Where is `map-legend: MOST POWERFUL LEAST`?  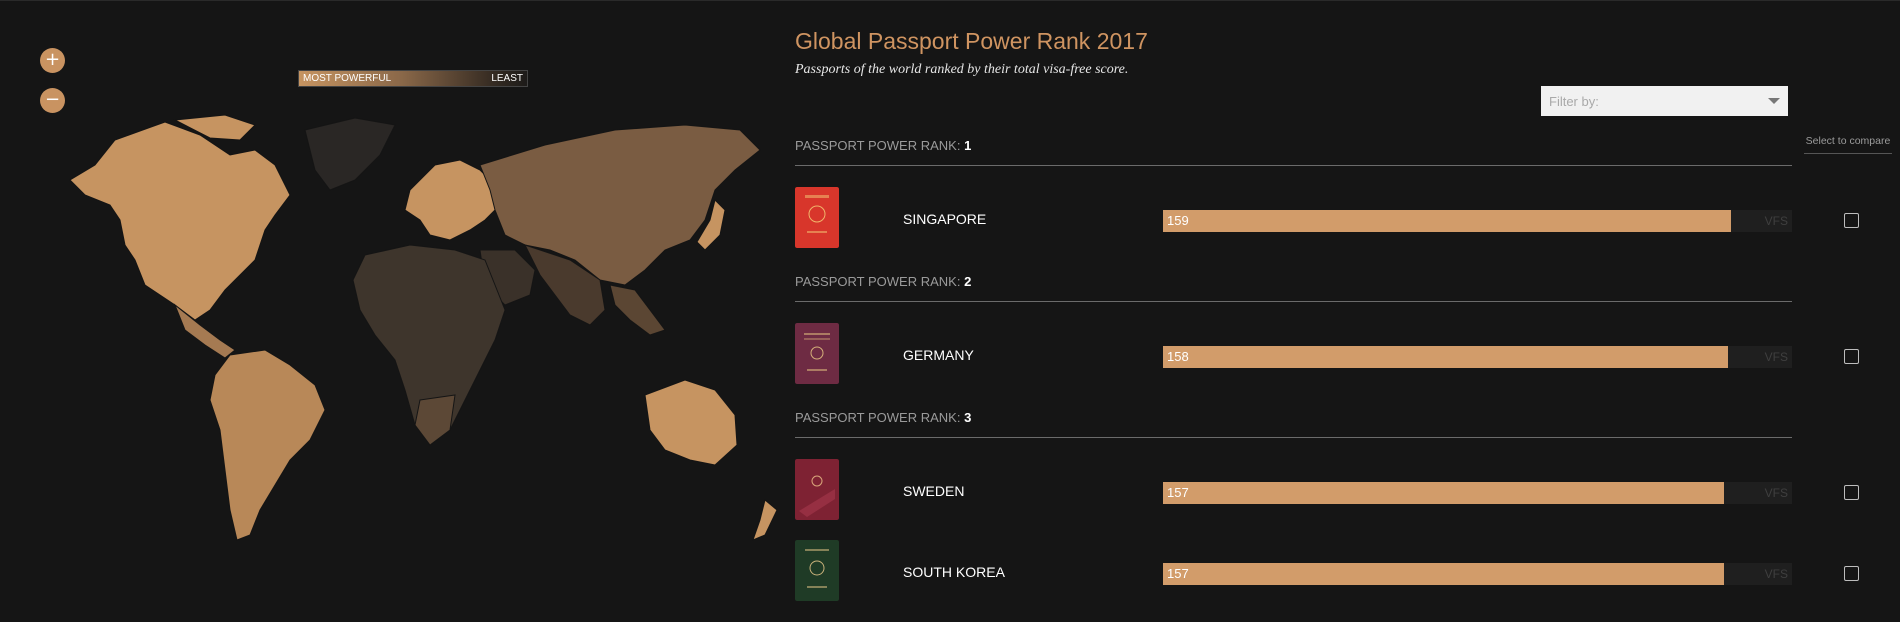
map-legend: MOST POWERFUL LEAST is located at coordinates (413, 78).